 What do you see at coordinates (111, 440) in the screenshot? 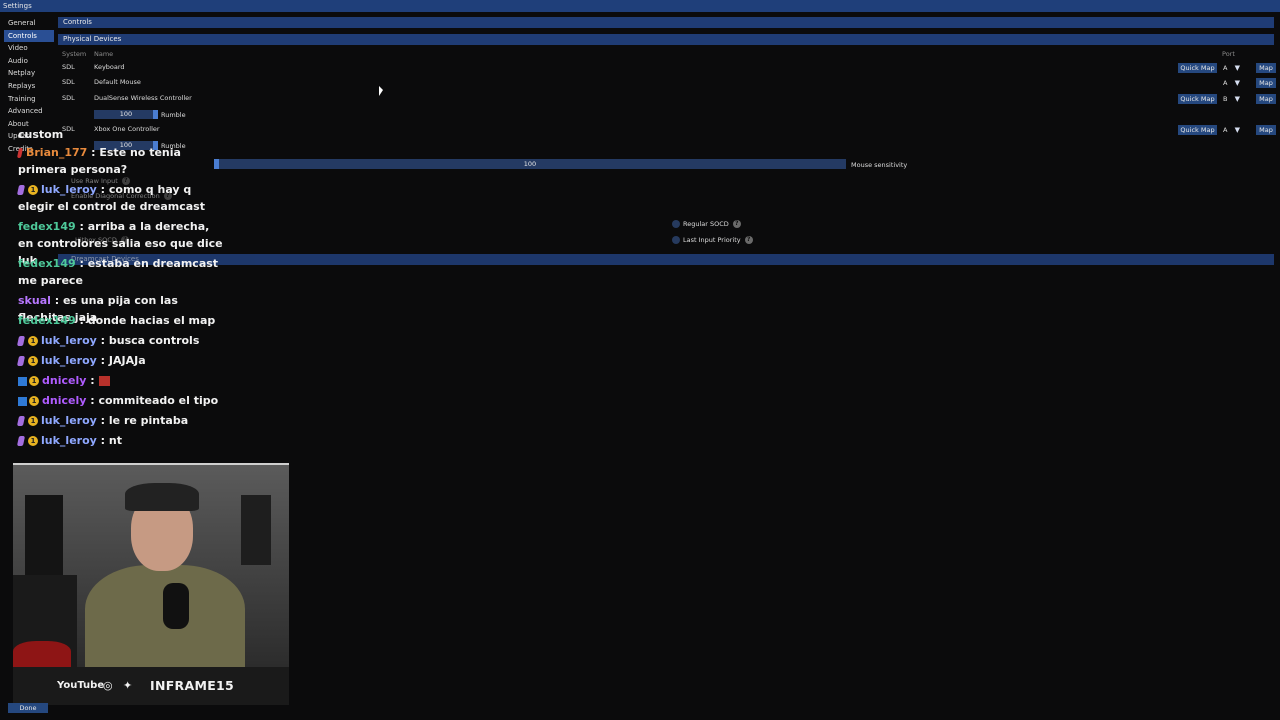
I see `chat-text: : nt` at bounding box center [111, 440].